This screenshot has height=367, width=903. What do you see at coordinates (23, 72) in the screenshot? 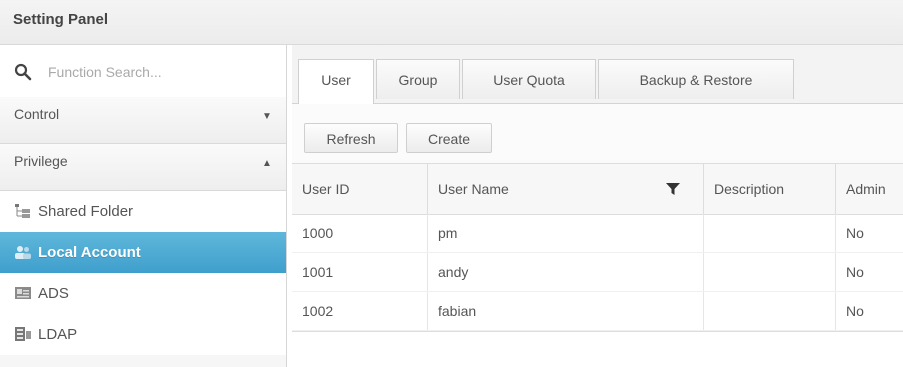
I see `search-icon` at bounding box center [23, 72].